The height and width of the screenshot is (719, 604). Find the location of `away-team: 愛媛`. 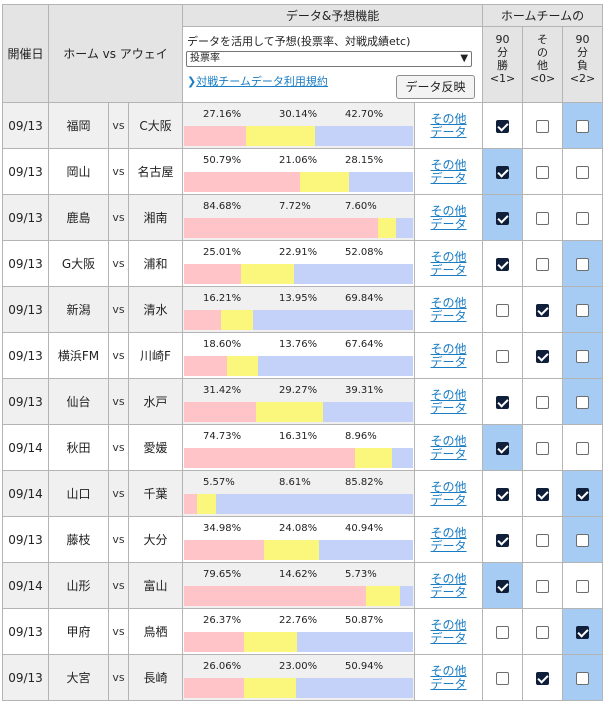

away-team: 愛媛 is located at coordinates (155, 447).